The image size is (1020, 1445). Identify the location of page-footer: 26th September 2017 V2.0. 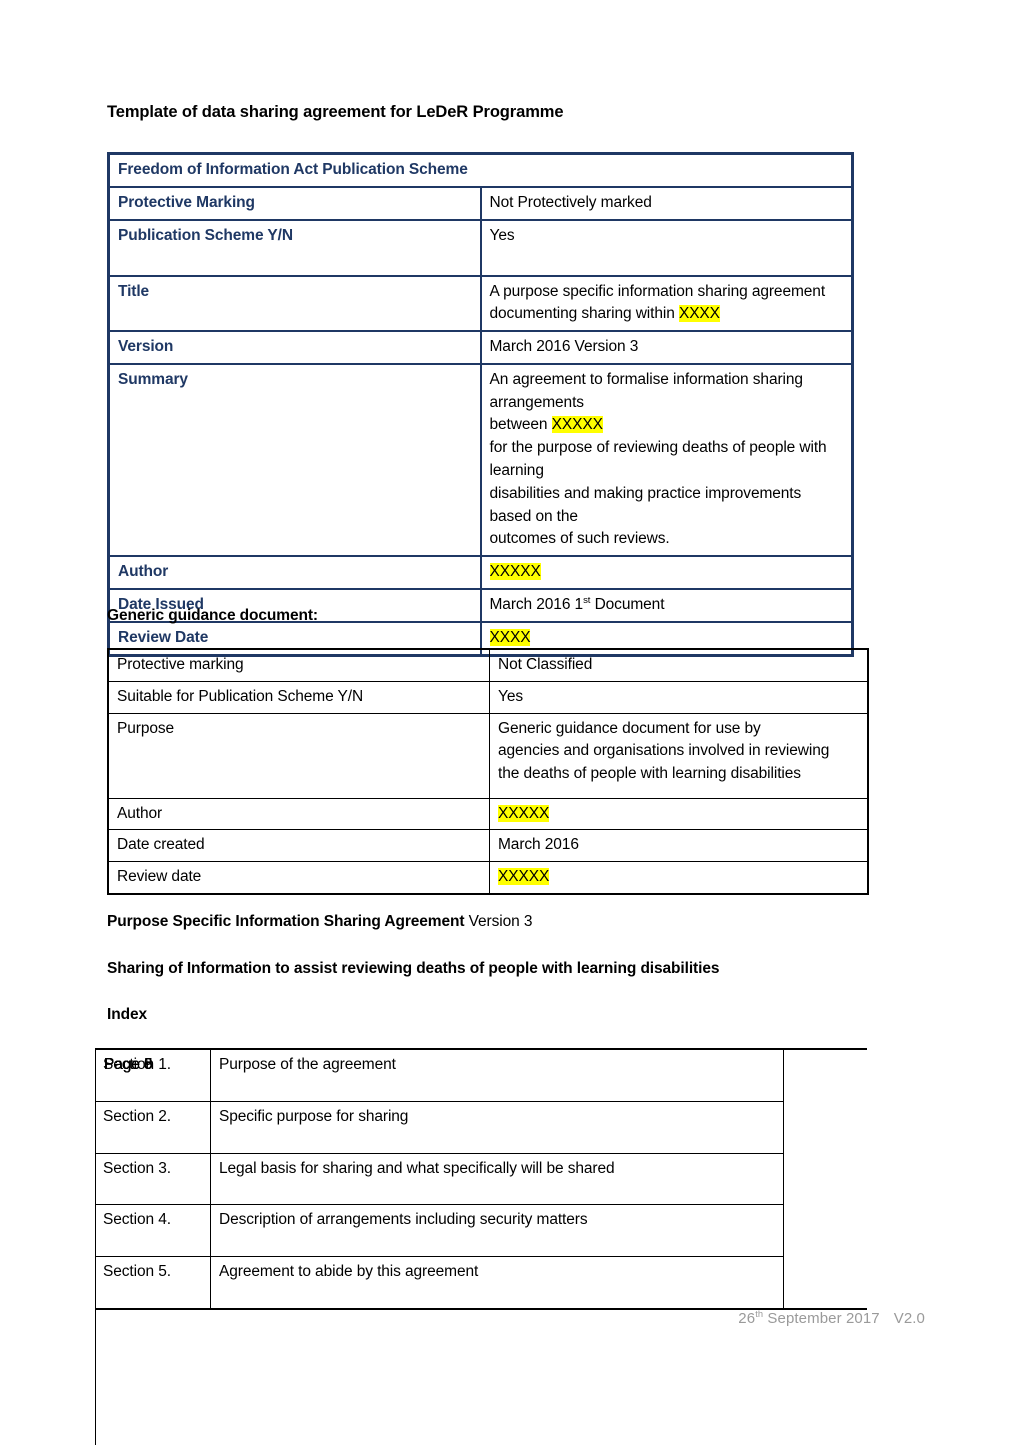
(462, 1318).